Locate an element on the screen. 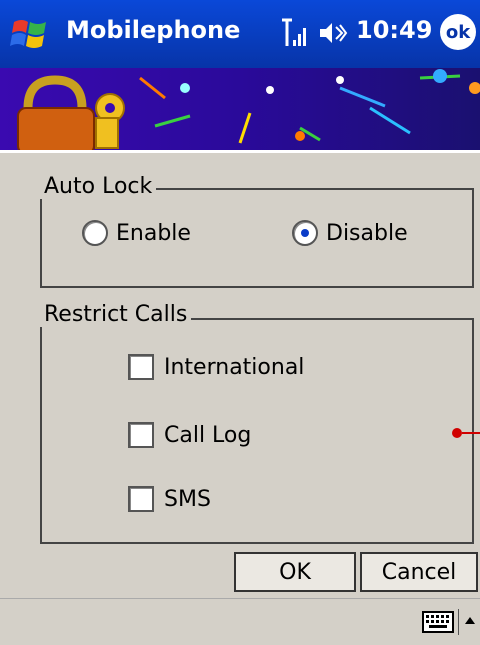  signal-icon is located at coordinates (295, 33).